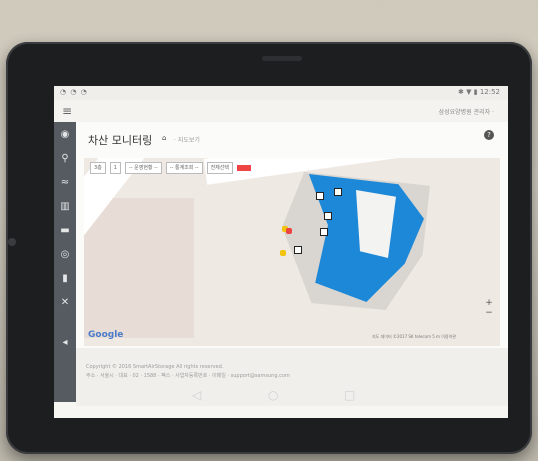  I want to click on filter-bar: 3층 1 -- 운영현황 -- -- 통계조회 -- 전체선택, so click(170, 168).